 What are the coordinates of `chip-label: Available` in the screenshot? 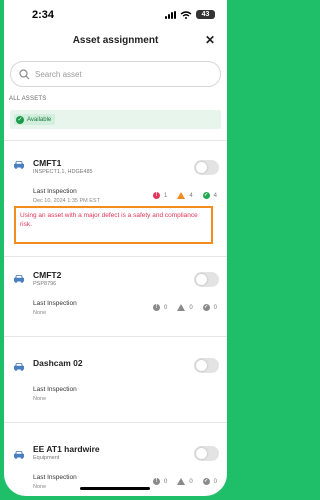 It's located at (39, 119).